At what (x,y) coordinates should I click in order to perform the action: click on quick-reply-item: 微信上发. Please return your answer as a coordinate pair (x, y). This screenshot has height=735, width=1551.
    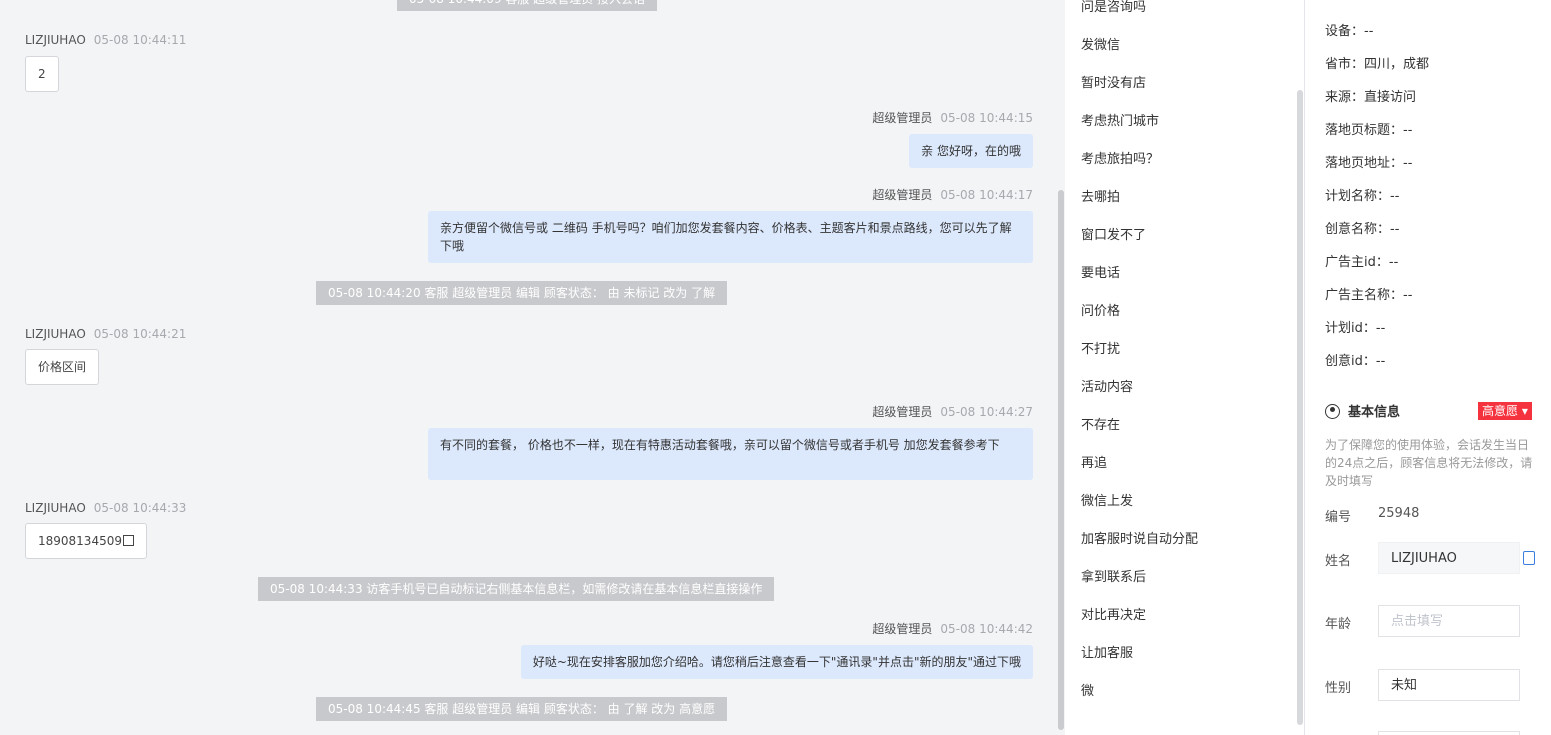
    Looking at the image, I should click on (1107, 499).